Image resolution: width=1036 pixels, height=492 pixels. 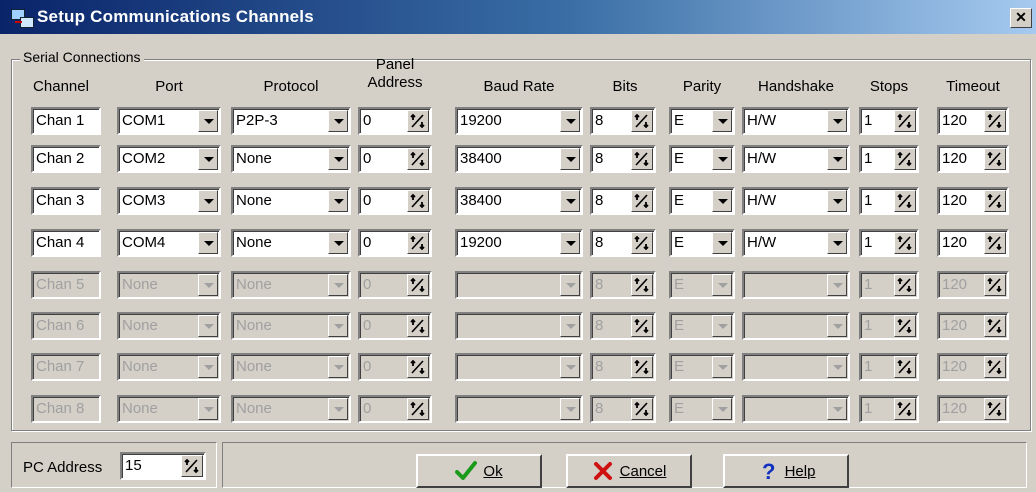 I want to click on stops-value: 1, so click(x=868, y=159).